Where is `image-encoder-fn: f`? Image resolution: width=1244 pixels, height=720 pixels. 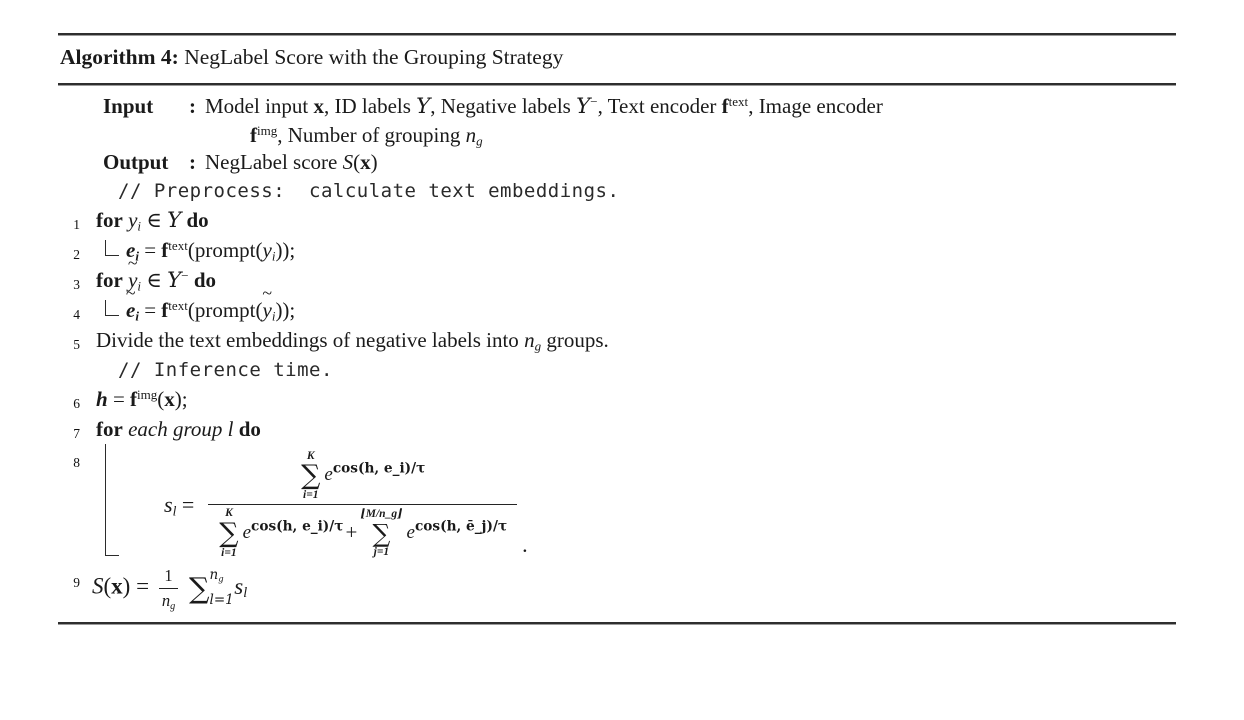
image-encoder-fn: f is located at coordinates (134, 398).